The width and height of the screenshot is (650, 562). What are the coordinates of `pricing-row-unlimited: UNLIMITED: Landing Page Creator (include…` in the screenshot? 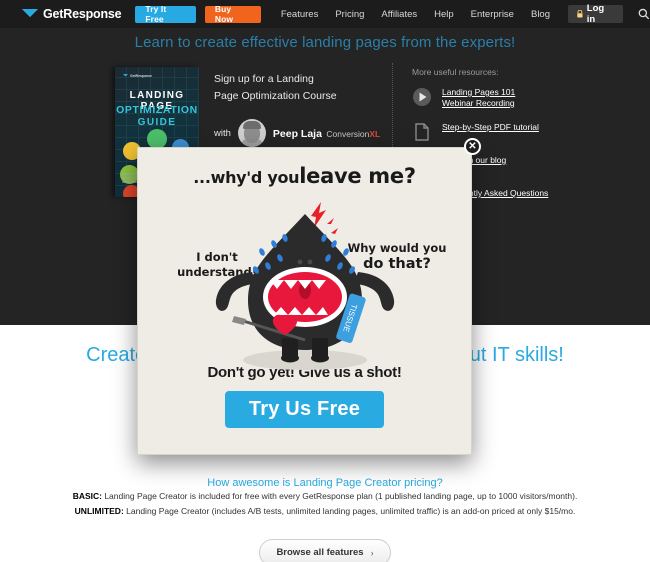 It's located at (325, 511).